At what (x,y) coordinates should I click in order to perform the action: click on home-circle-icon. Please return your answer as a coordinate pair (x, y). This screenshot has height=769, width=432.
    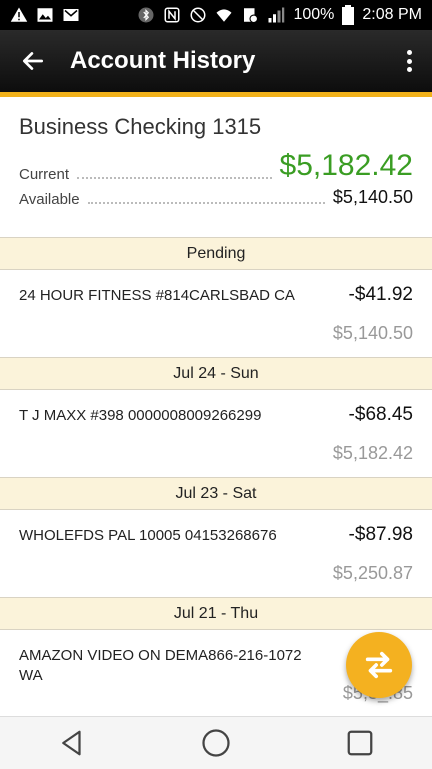
    Looking at the image, I should click on (216, 743).